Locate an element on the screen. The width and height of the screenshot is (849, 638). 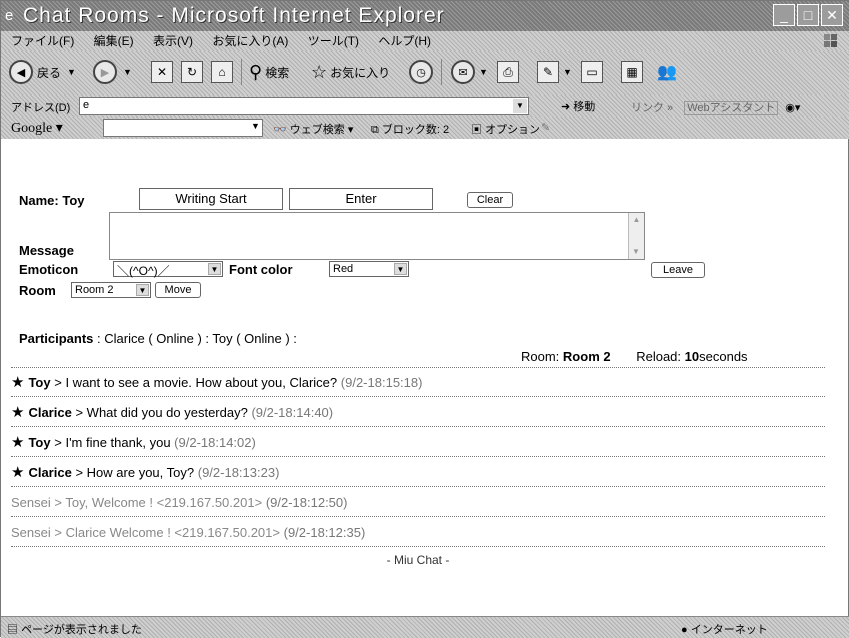
google-logo-text: Google is located at coordinates (32, 128).